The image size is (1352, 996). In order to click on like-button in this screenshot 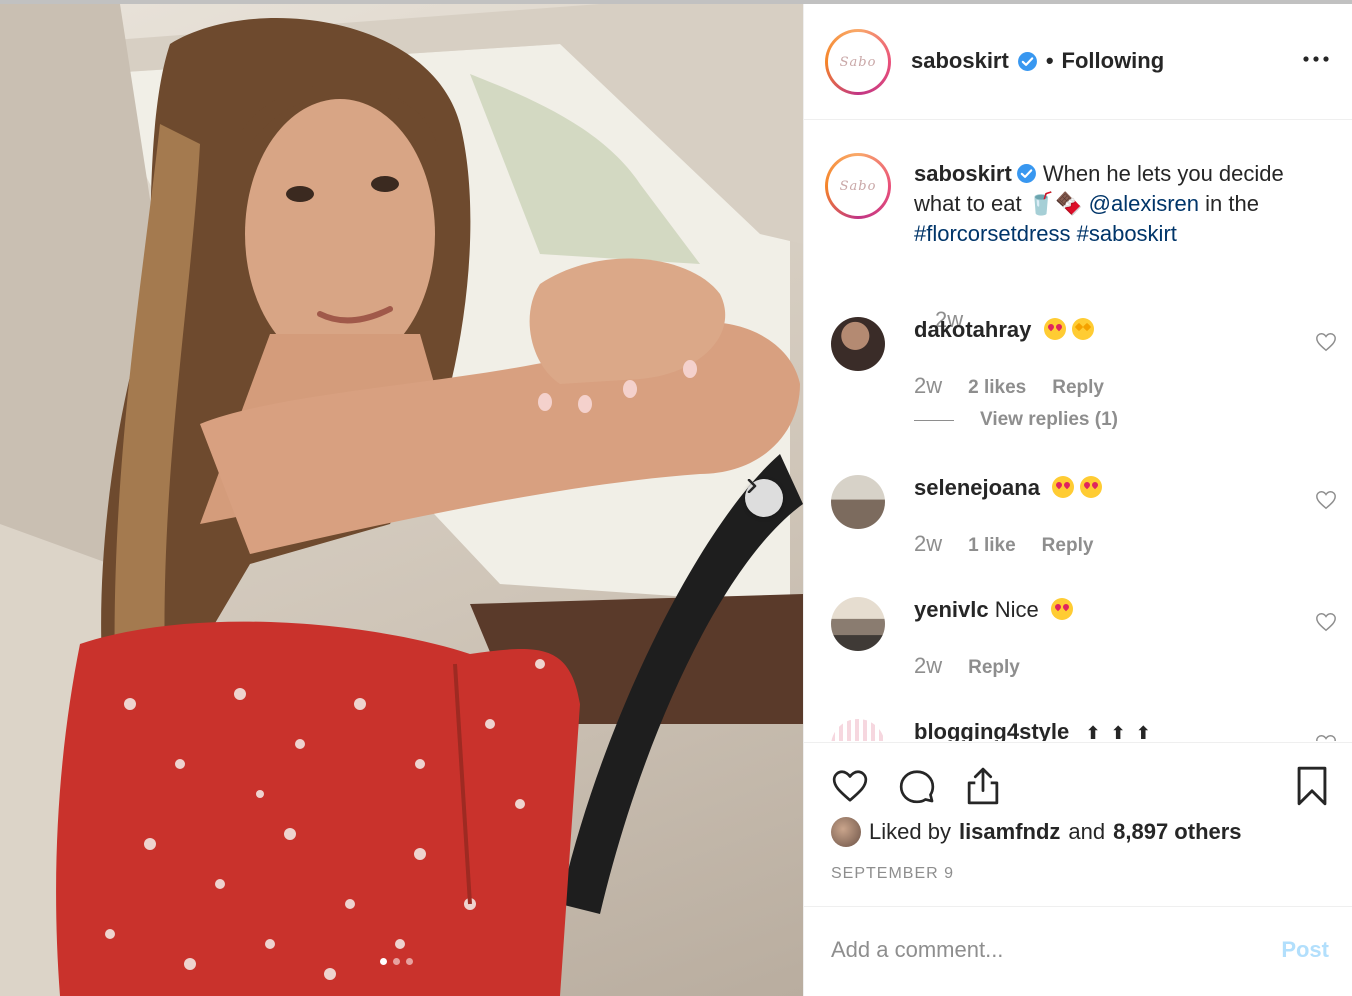, I will do `click(850, 786)`.